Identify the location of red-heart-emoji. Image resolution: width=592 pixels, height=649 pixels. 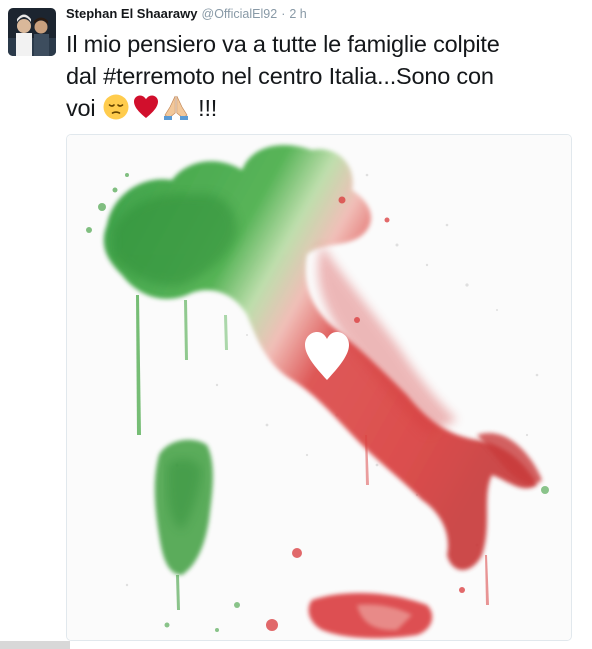
(146, 107).